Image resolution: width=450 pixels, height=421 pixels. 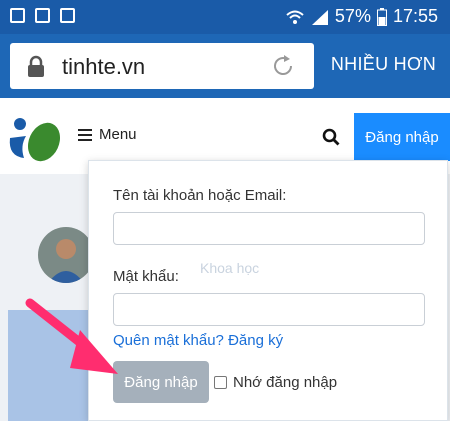 What do you see at coordinates (415, 16) in the screenshot?
I see `clock: 17:55` at bounding box center [415, 16].